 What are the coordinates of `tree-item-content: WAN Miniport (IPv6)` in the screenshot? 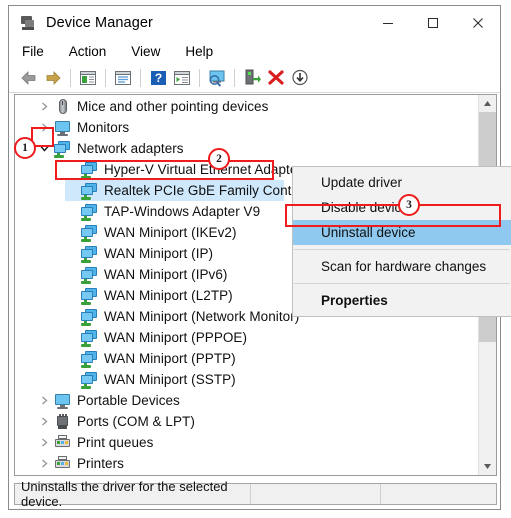 It's located at (121, 275).